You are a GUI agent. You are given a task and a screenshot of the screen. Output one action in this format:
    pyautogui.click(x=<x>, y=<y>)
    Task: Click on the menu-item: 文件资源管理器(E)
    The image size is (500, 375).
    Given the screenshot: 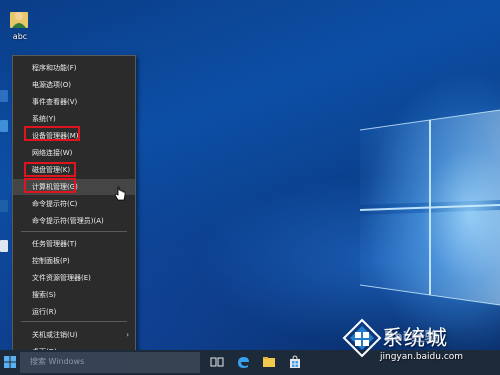 What is the action you would take?
    pyautogui.click(x=74, y=278)
    